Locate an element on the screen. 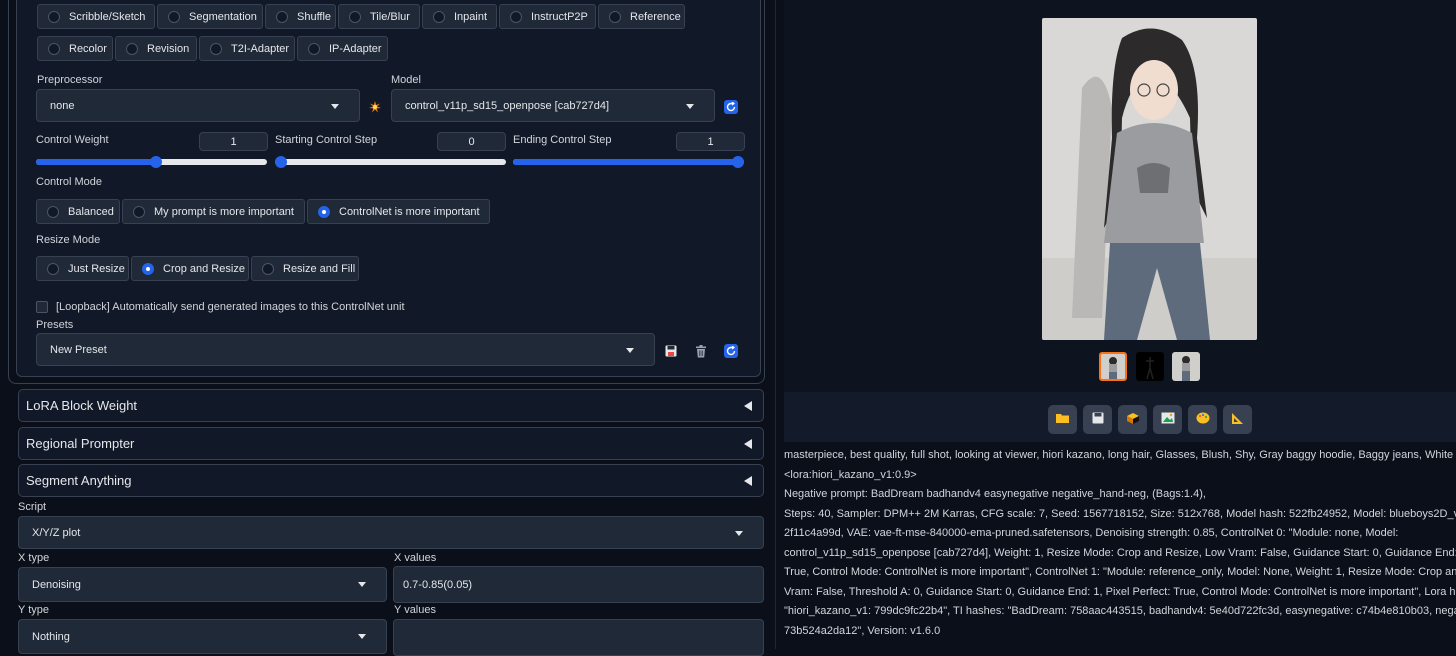 Image resolution: width=1456 pixels, height=656 pixels. control-mode-balanced: Balanced is located at coordinates (78, 211).